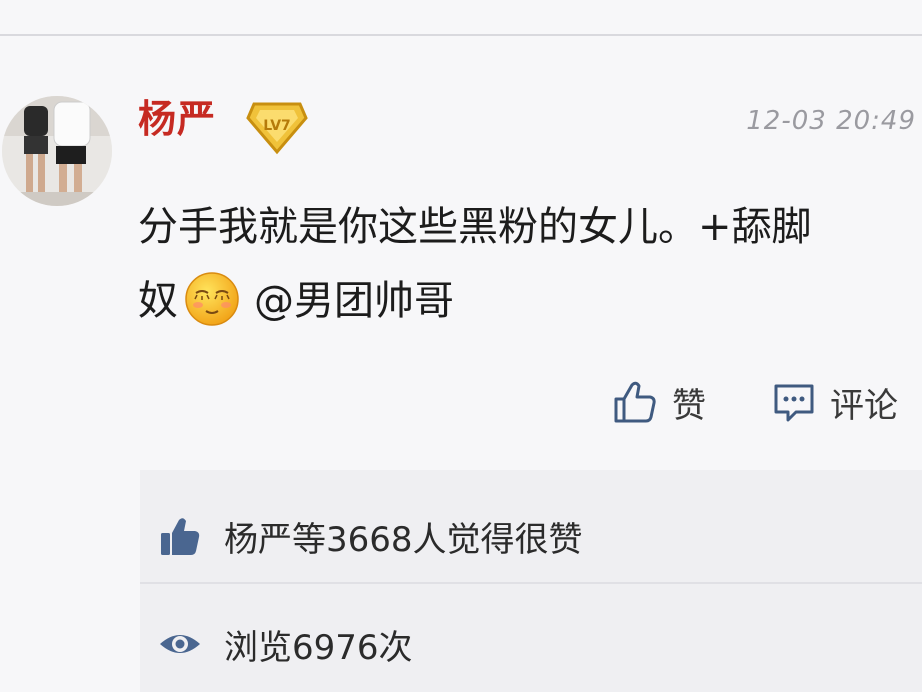 Image resolution: width=922 pixels, height=692 pixels. I want to click on post-timestamp: 12-03 20:49, so click(831, 121).